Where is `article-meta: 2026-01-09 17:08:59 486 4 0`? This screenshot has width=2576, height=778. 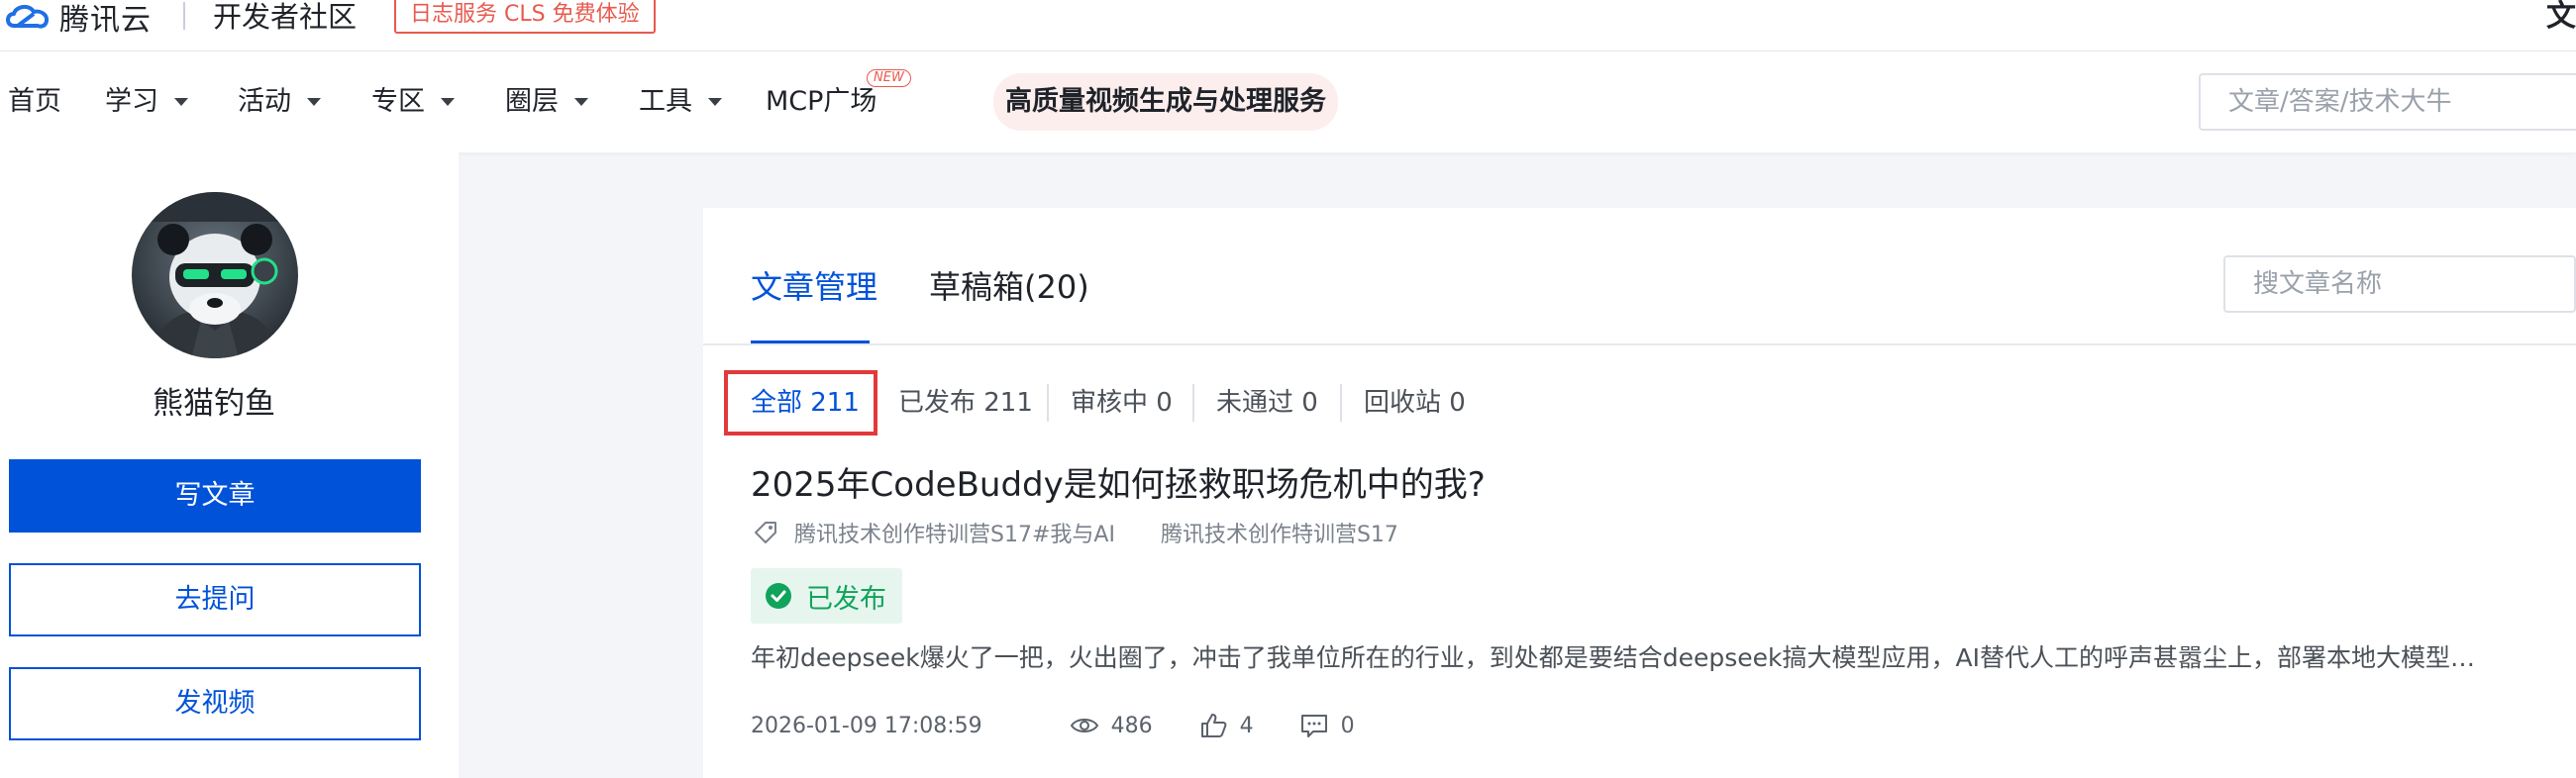 article-meta: 2026-01-09 17:08:59 486 4 0 is located at coordinates (1053, 726).